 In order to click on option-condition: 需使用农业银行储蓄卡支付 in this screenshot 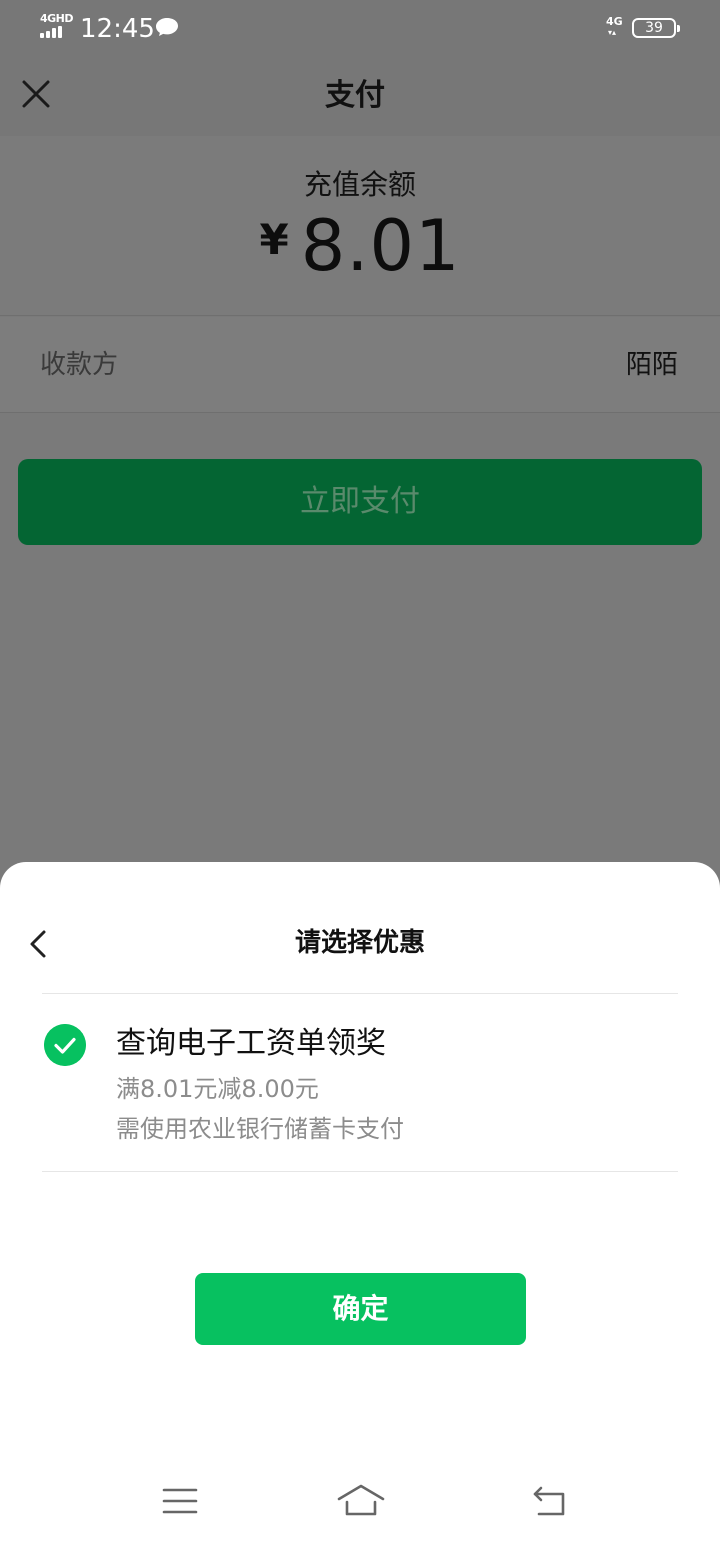, I will do `click(260, 1129)`.